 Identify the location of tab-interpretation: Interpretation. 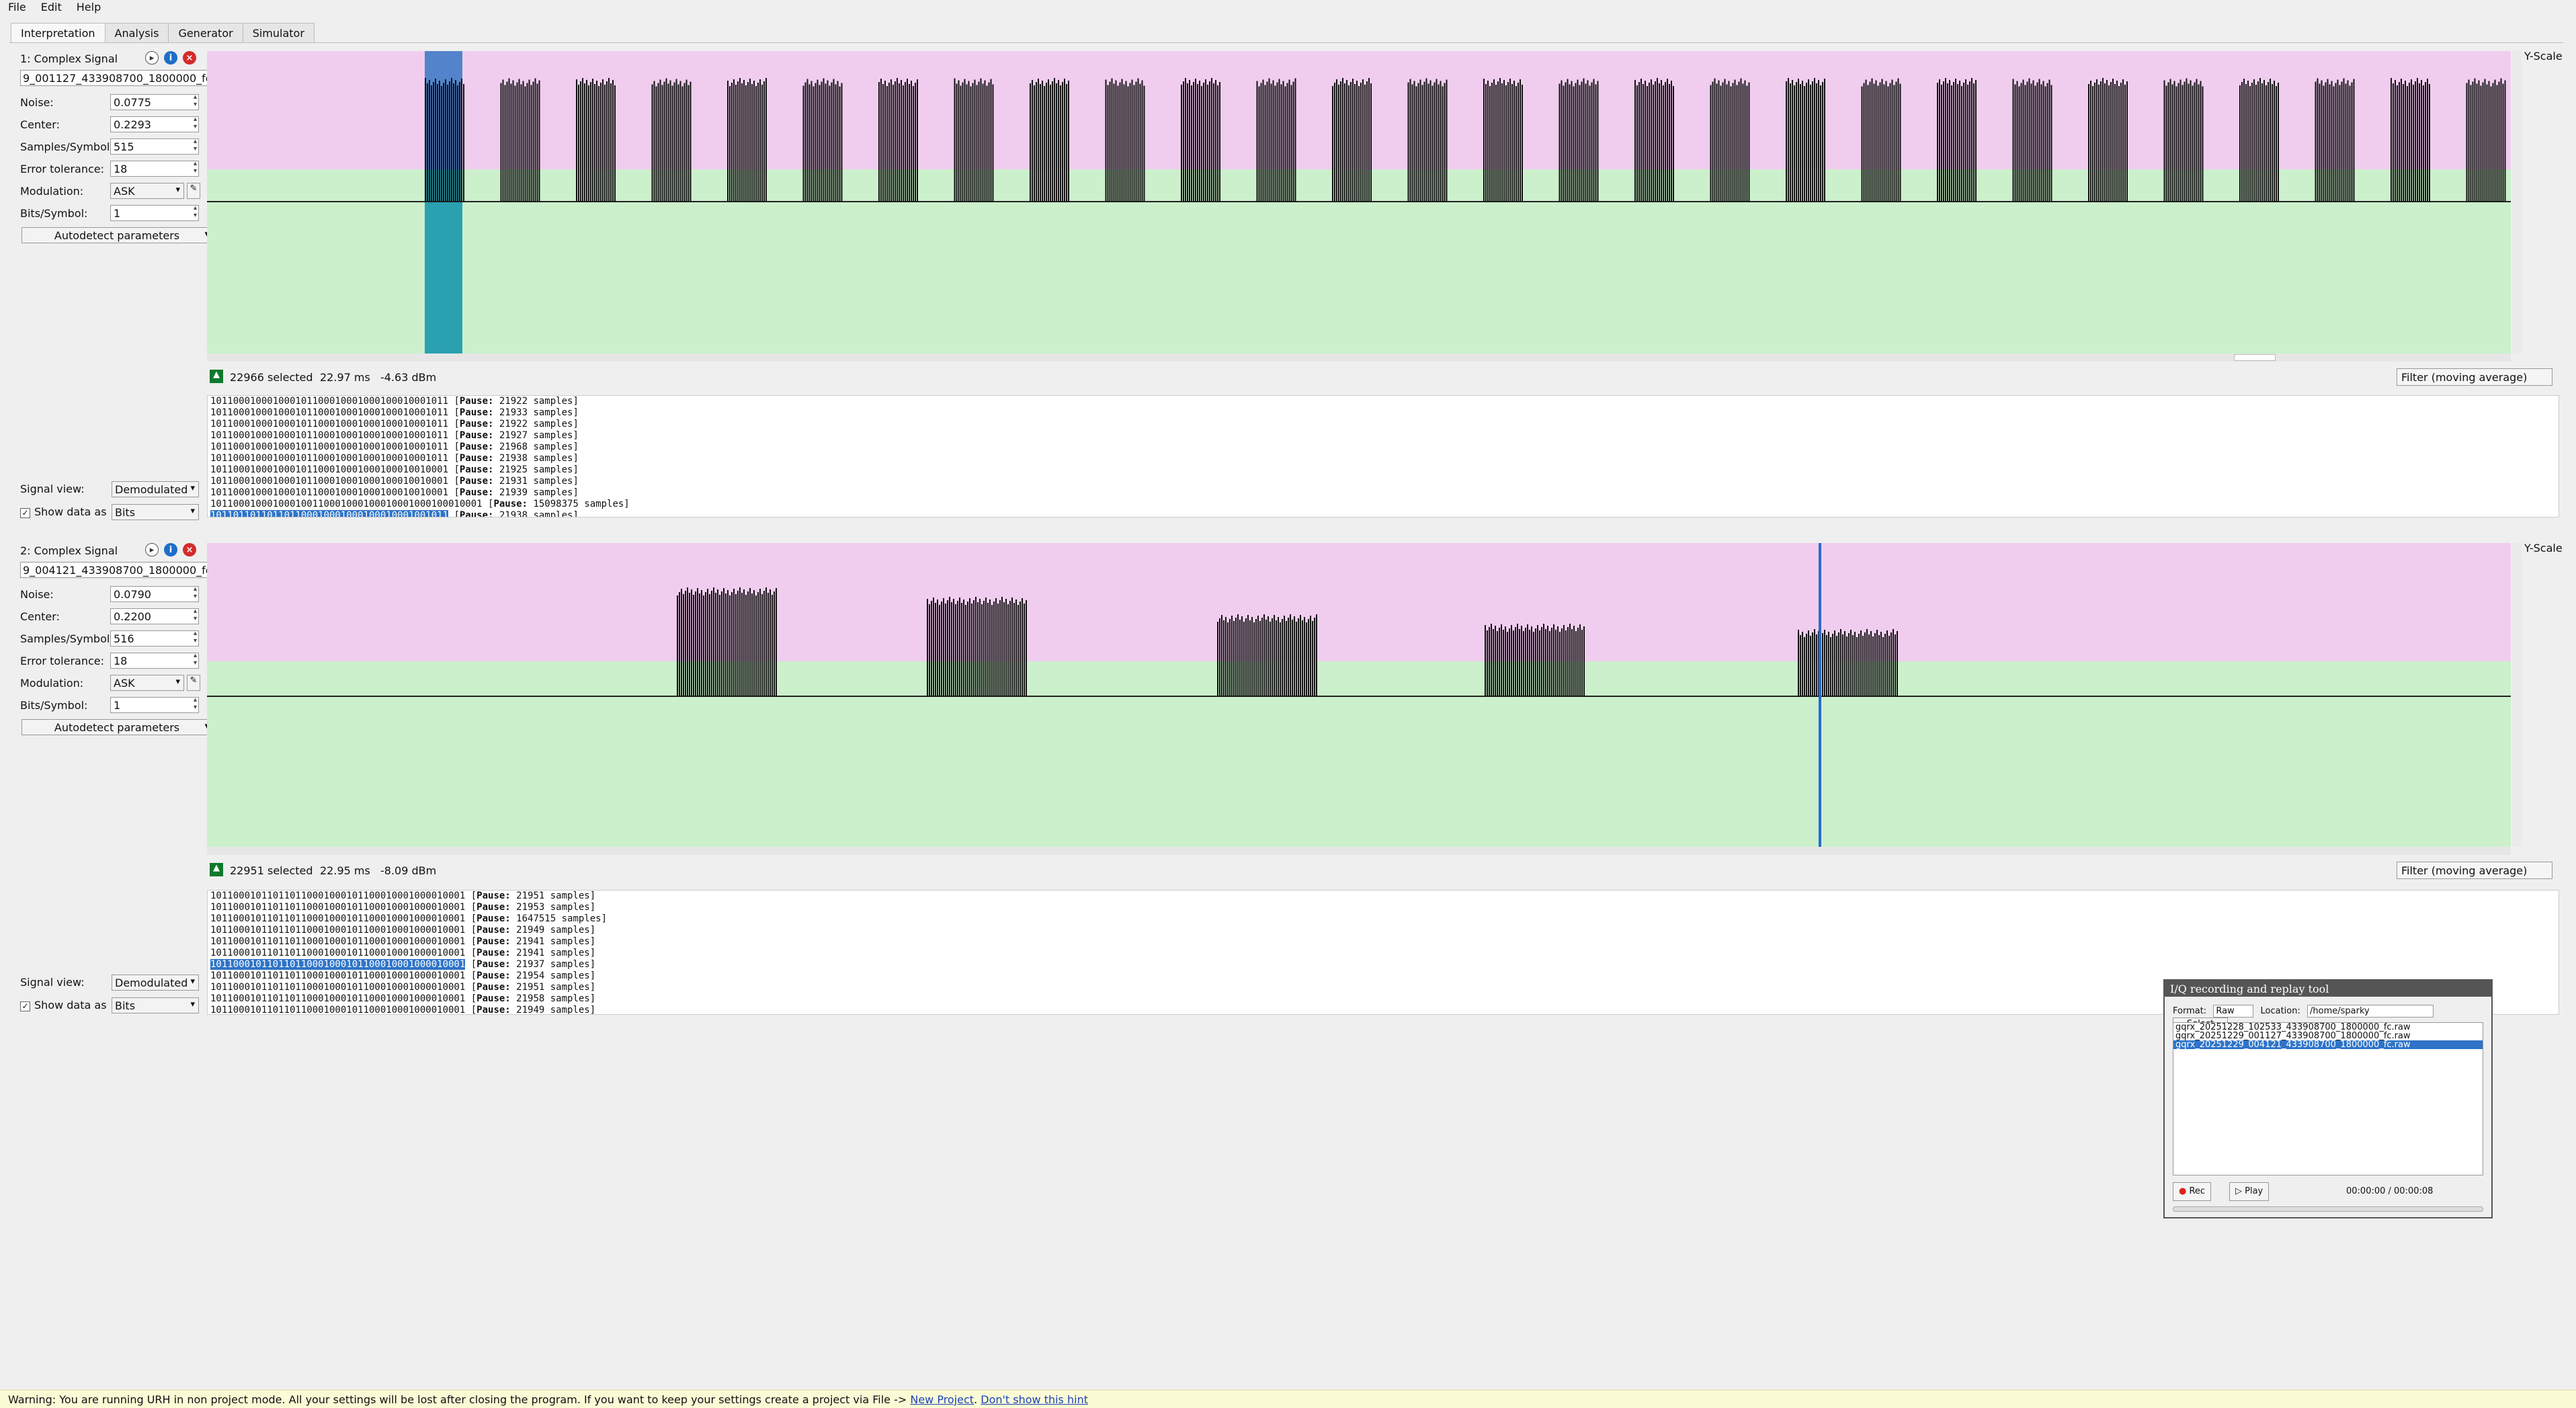
(58, 33).